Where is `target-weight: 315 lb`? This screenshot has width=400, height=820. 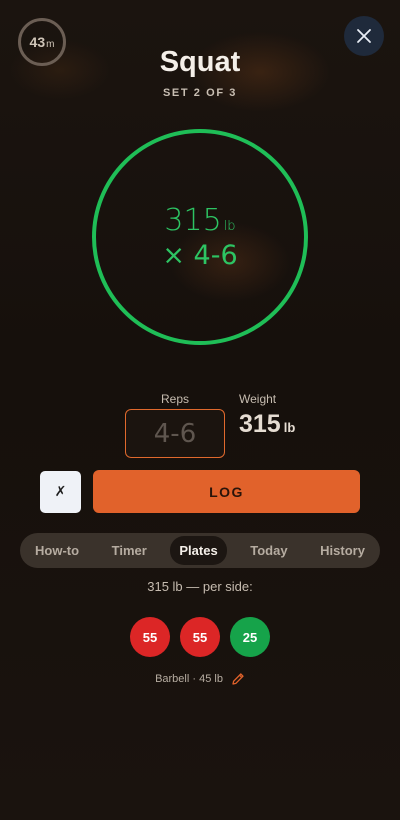
target-weight: 315 lb is located at coordinates (200, 220).